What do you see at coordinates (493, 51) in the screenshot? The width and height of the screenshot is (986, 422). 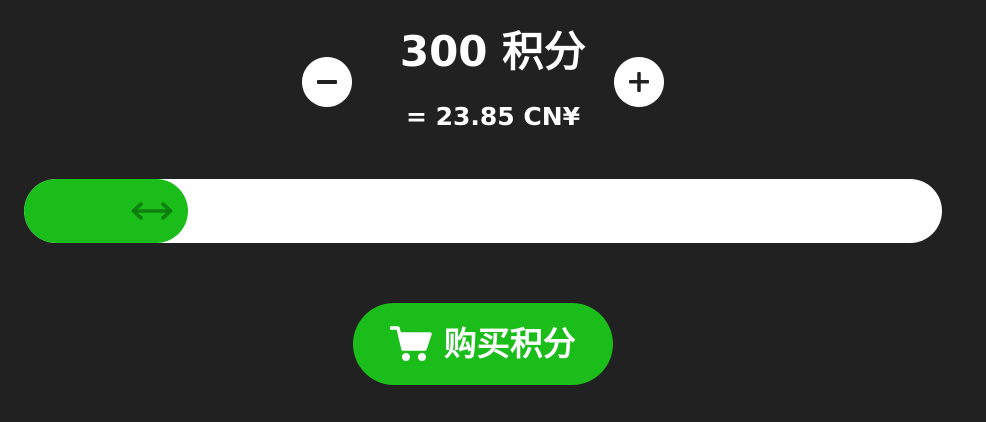 I see `points-amount: 300 积分` at bounding box center [493, 51].